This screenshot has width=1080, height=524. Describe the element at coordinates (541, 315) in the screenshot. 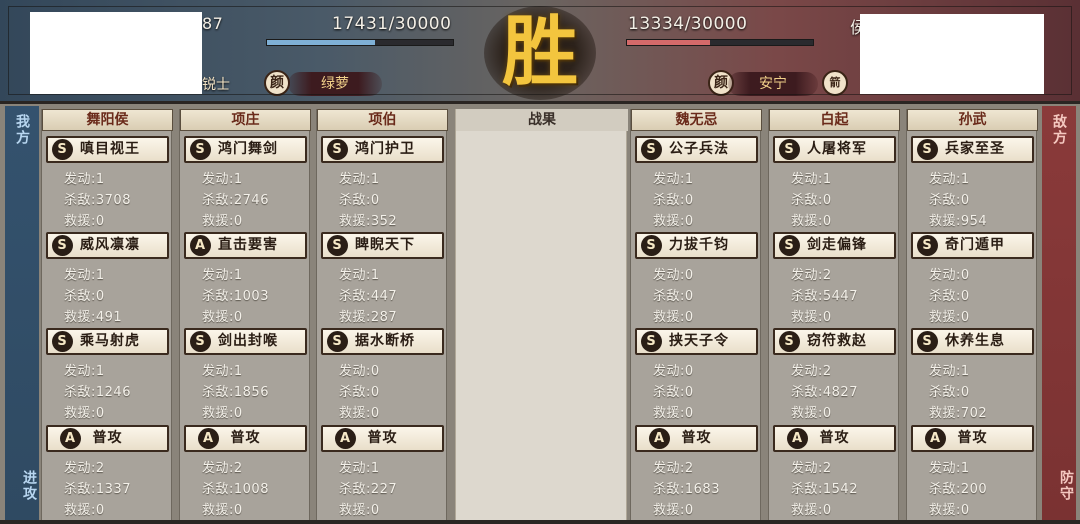

I see `battle-result-panel: 战果` at that location.